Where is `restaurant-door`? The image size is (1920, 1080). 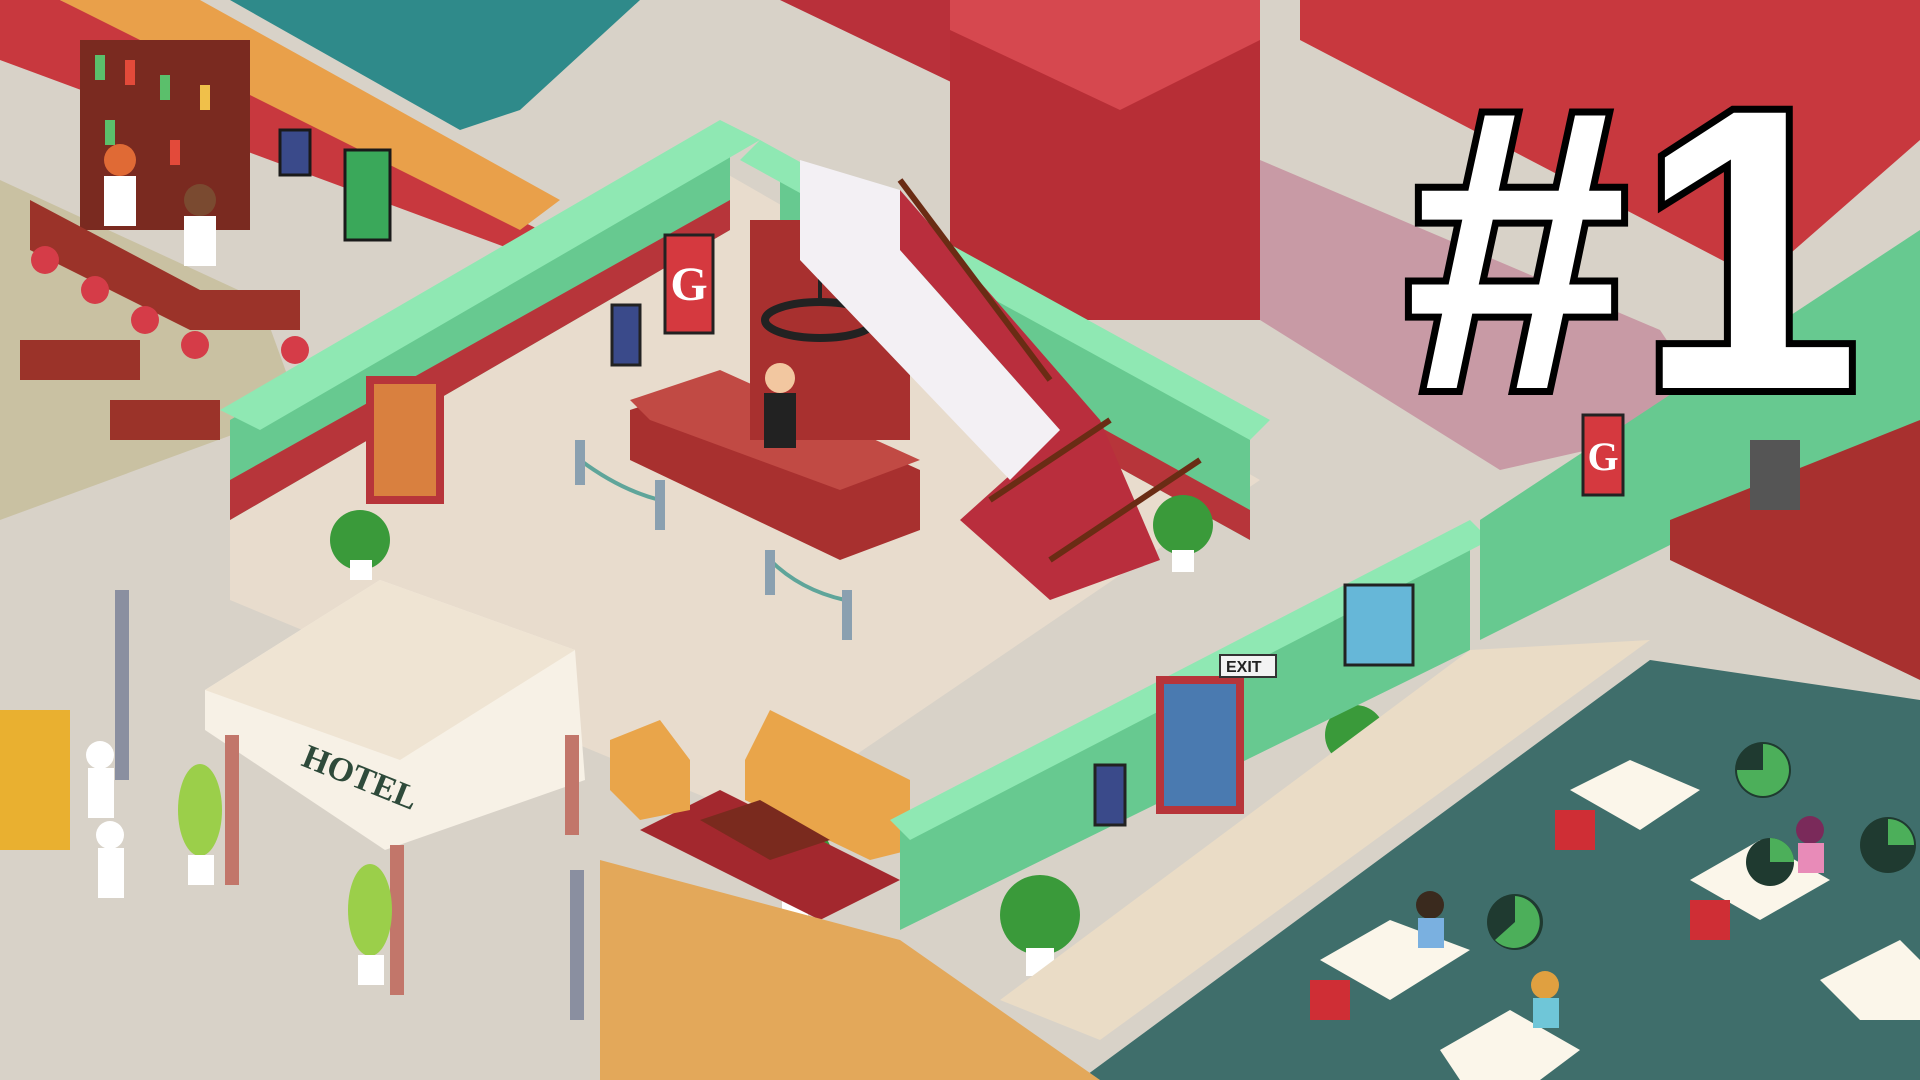
restaurant-door is located at coordinates (1200, 745).